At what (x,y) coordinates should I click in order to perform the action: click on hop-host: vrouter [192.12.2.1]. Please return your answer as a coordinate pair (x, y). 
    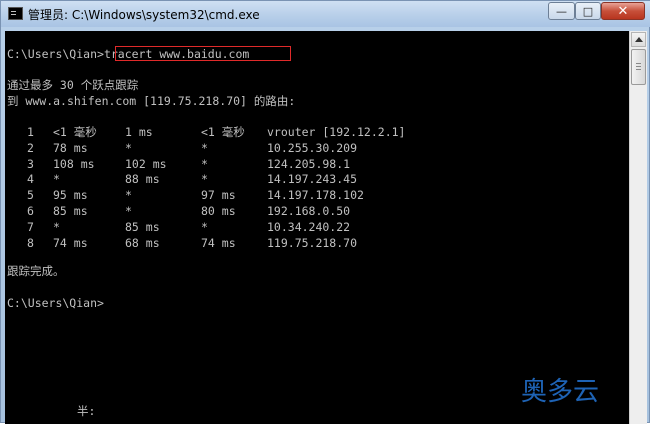
    Looking at the image, I should click on (336, 132).